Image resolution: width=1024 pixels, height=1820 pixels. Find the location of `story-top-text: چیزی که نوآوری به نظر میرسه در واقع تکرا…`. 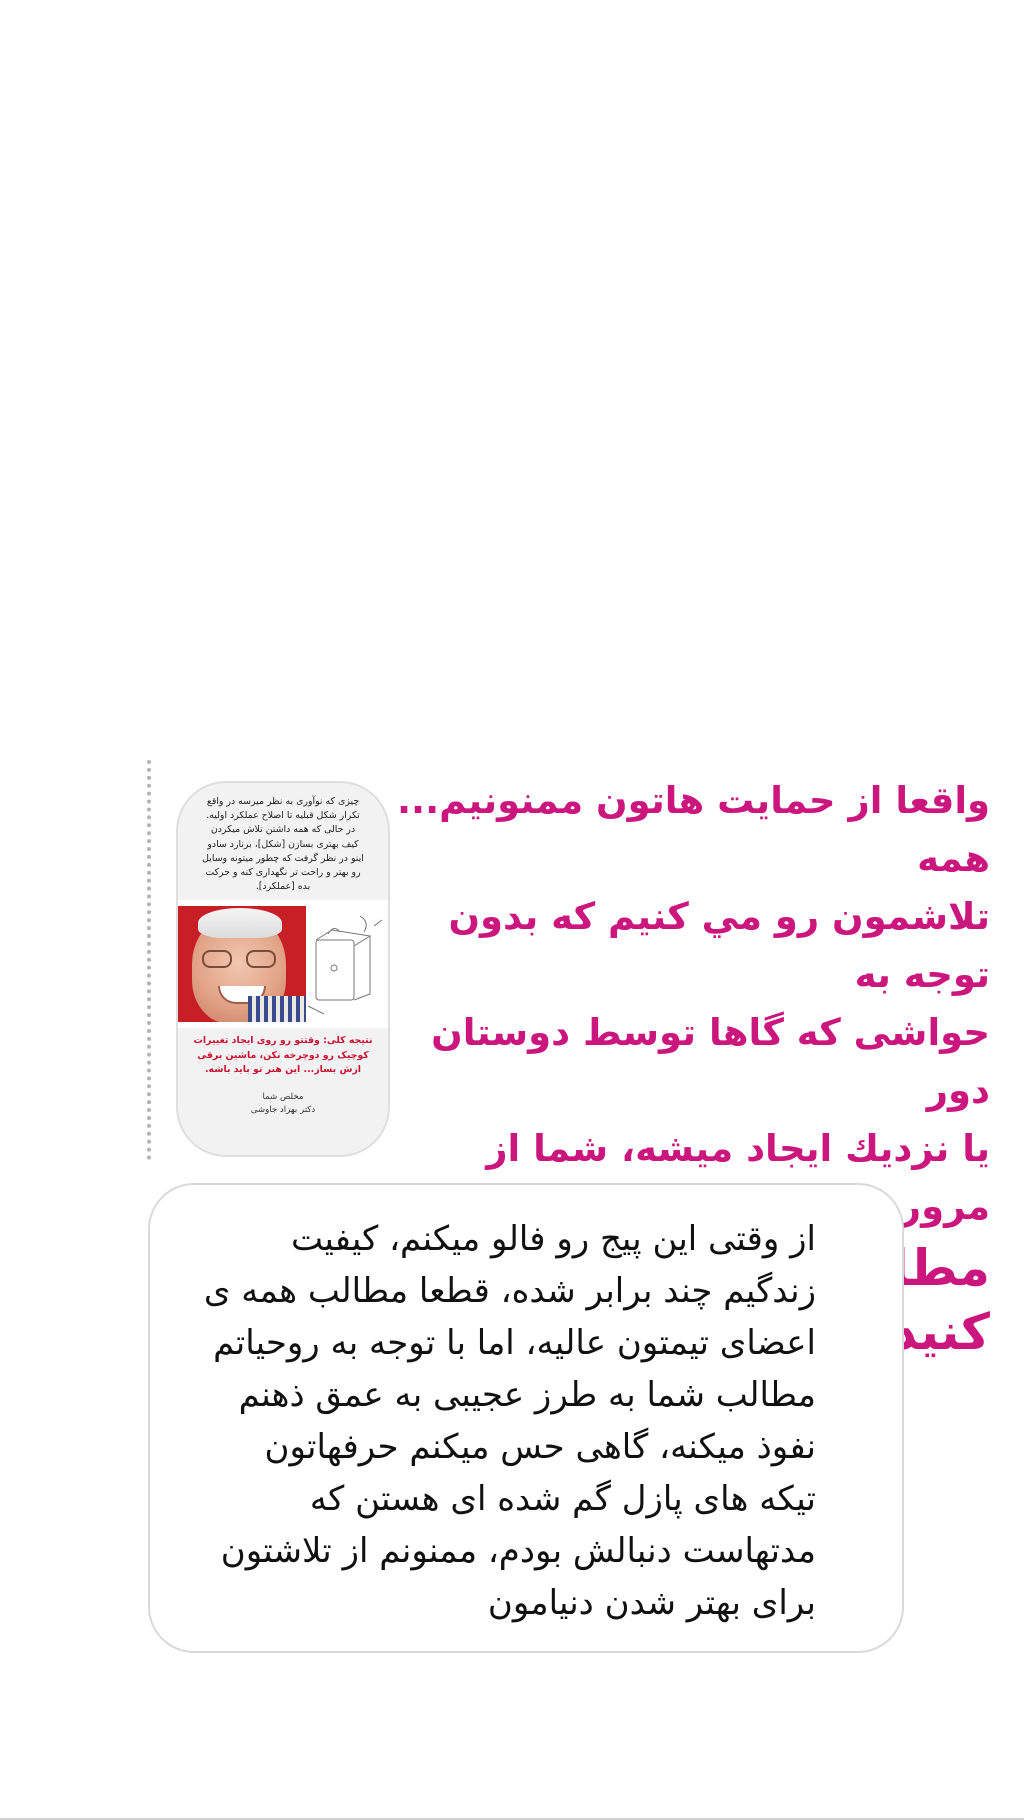

story-top-text: چیزی که نوآوری به نظر میرسه در واقع تکرا… is located at coordinates (283, 844).